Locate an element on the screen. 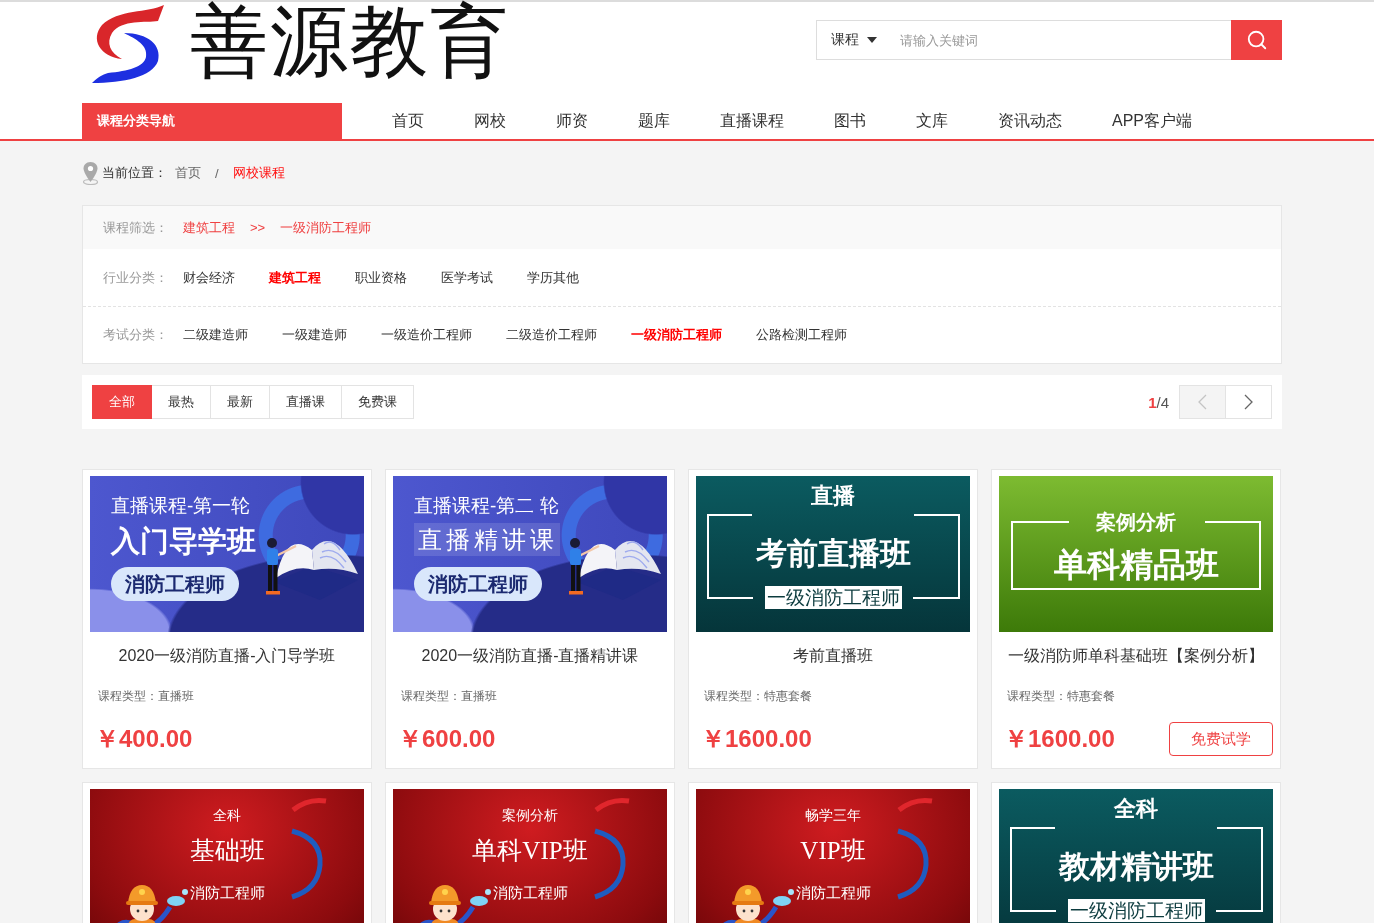  course-price: ￥600.00 is located at coordinates (446, 739).